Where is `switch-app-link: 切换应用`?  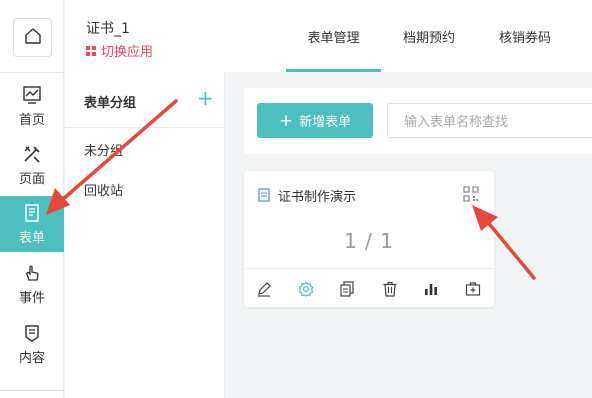 switch-app-link: 切换应用 is located at coordinates (119, 50).